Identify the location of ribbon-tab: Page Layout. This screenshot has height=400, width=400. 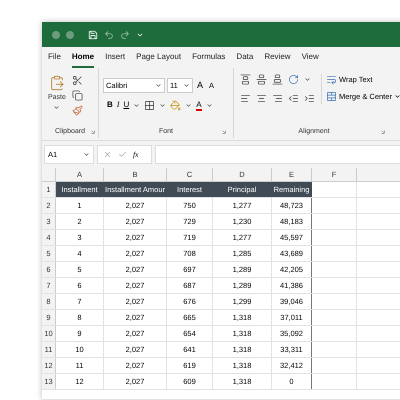
(159, 59).